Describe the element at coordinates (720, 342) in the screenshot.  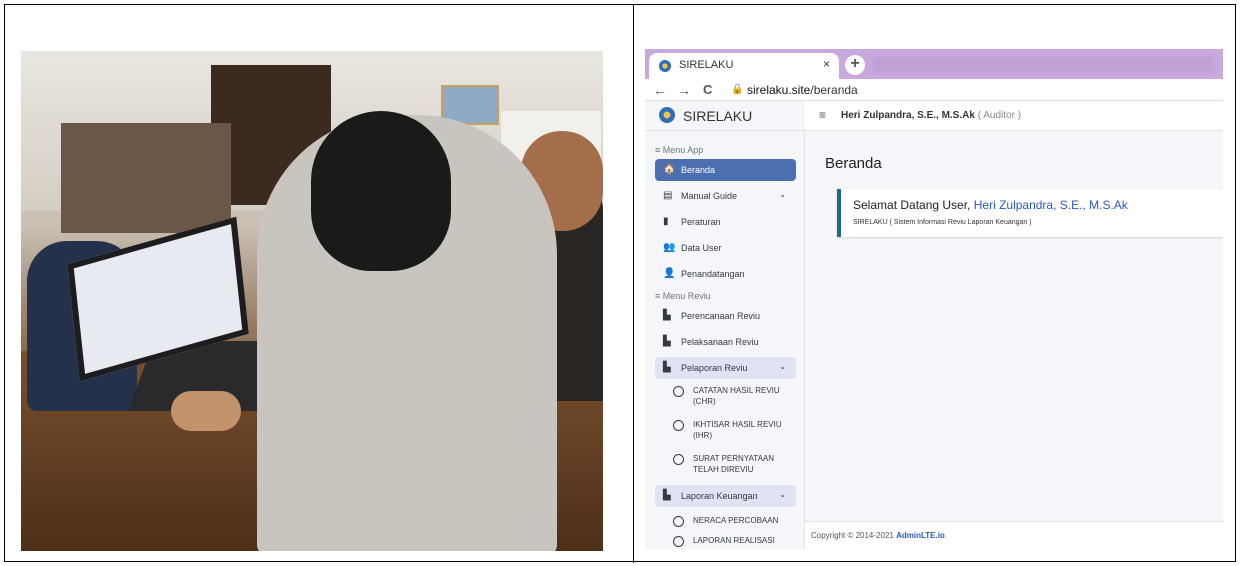
I see `sidebar-item-label: Pelaksanaan Reviu` at that location.